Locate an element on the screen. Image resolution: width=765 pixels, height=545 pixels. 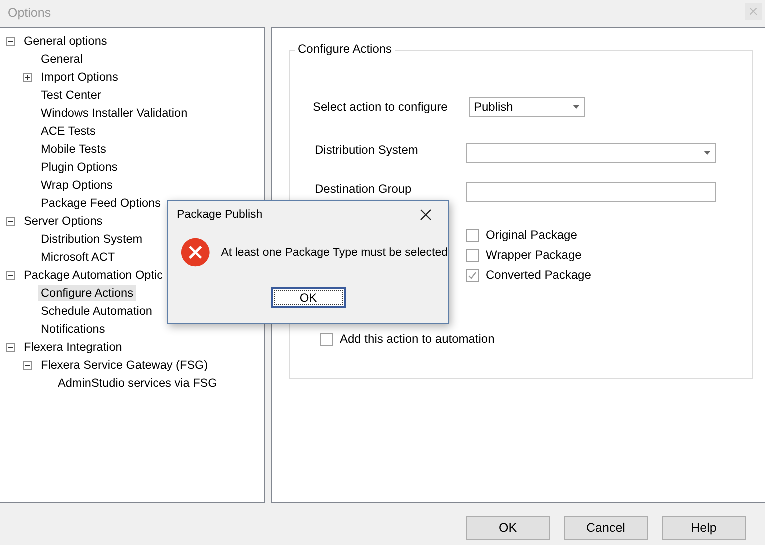
tree-item: Schedule Automation is located at coordinates (97, 311).